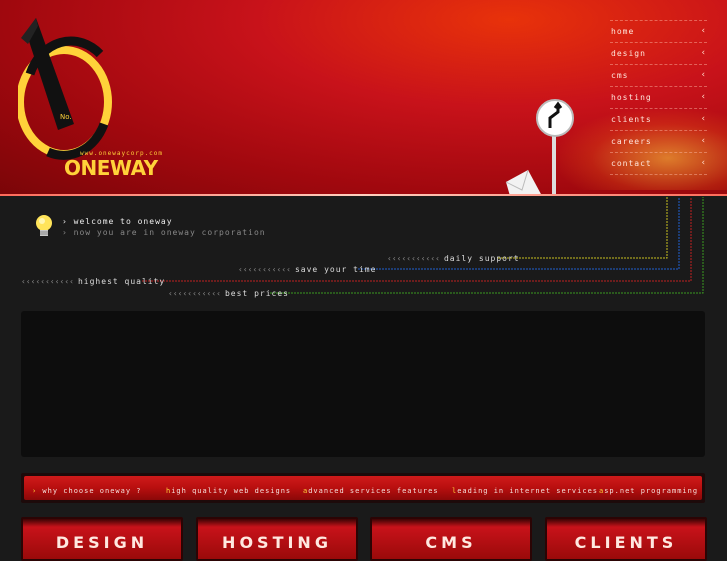 This screenshot has width=727, height=561. Describe the element at coordinates (620, 75) in the screenshot. I see `nav-label: cms` at that location.